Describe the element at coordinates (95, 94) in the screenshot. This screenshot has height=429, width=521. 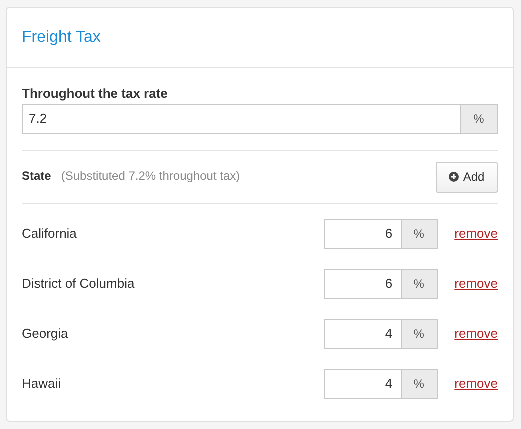
I see `field-label: Throughout the tax rate` at that location.